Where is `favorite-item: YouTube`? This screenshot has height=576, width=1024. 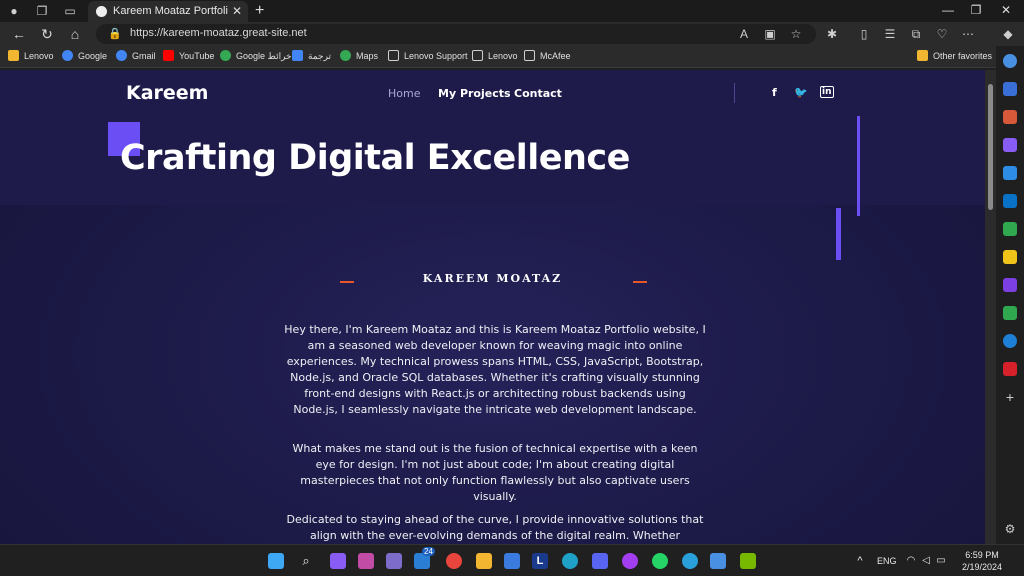 favorite-item: YouTube is located at coordinates (188, 55).